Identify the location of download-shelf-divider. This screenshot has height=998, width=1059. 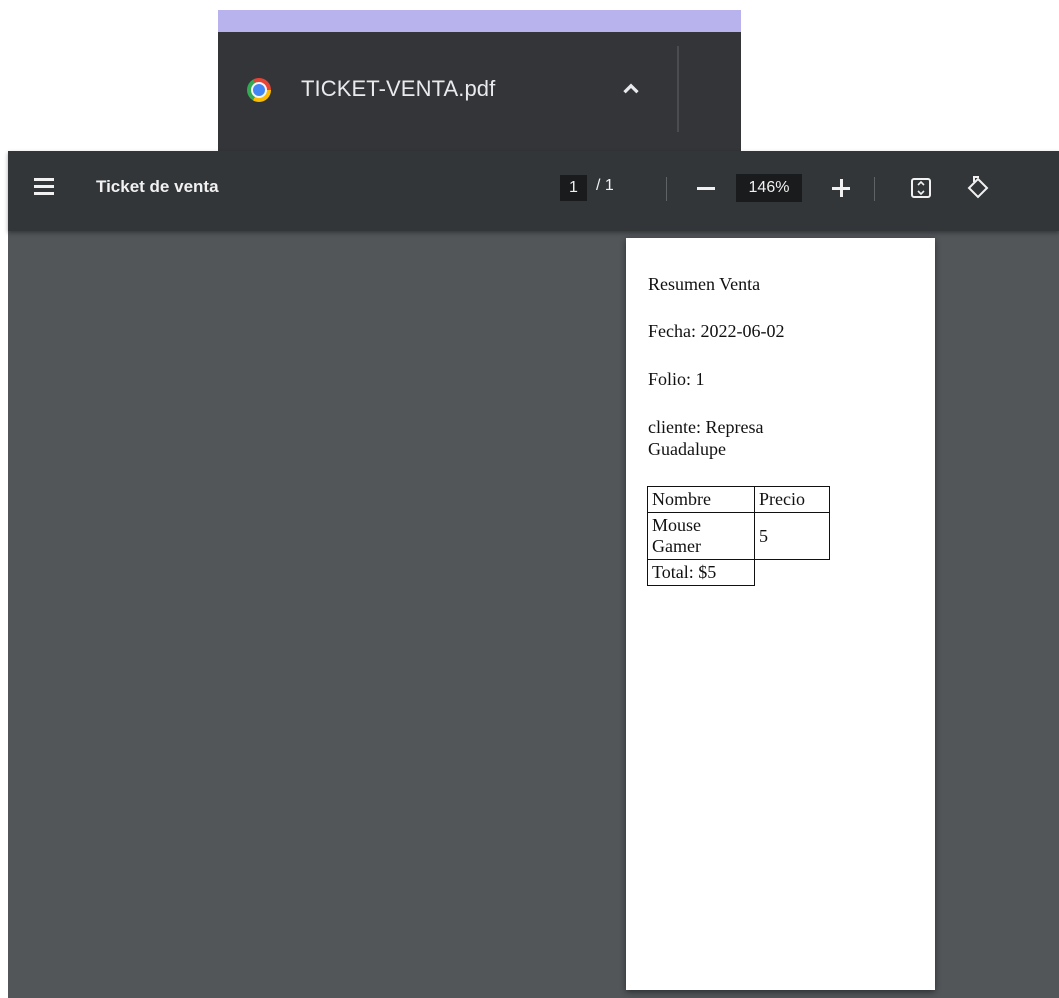
(678, 89).